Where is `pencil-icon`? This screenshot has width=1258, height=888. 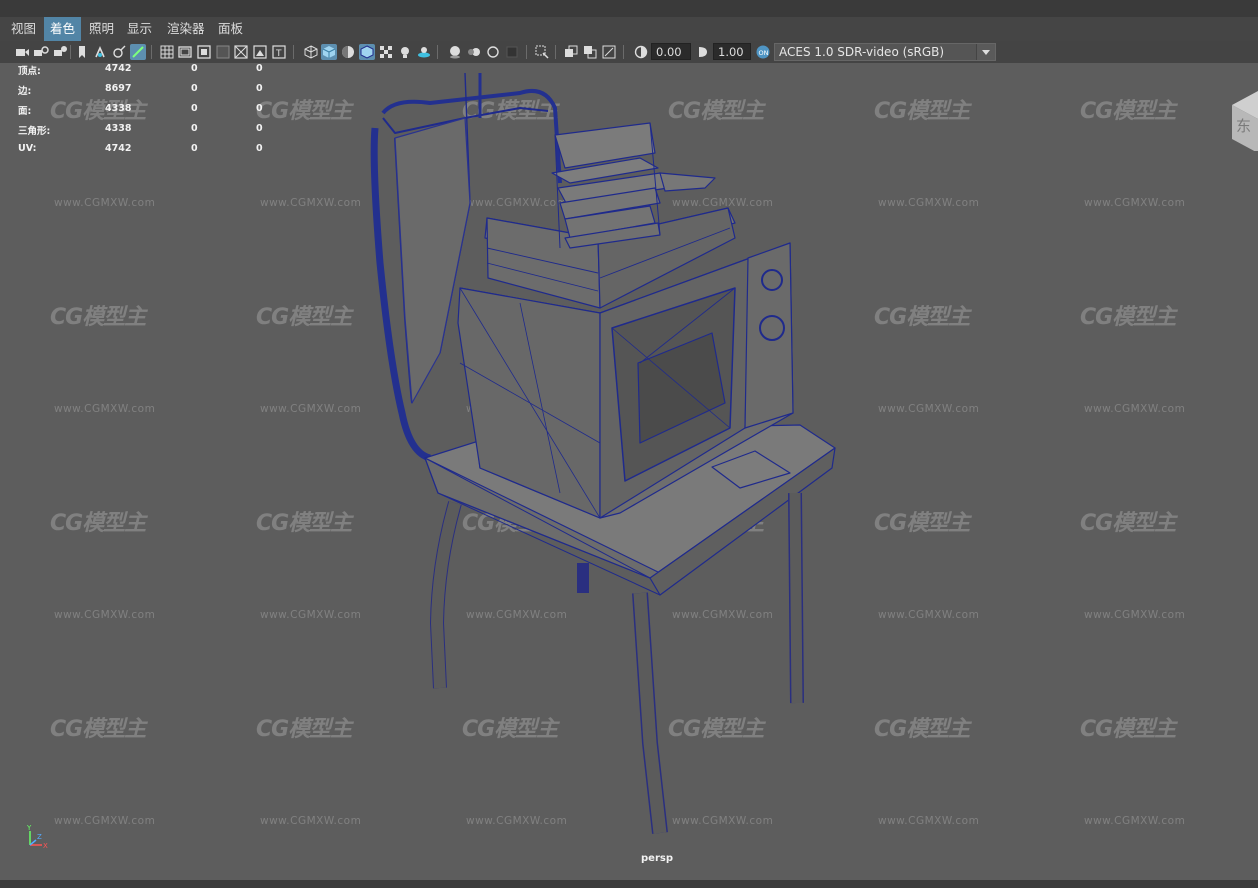 pencil-icon is located at coordinates (138, 52).